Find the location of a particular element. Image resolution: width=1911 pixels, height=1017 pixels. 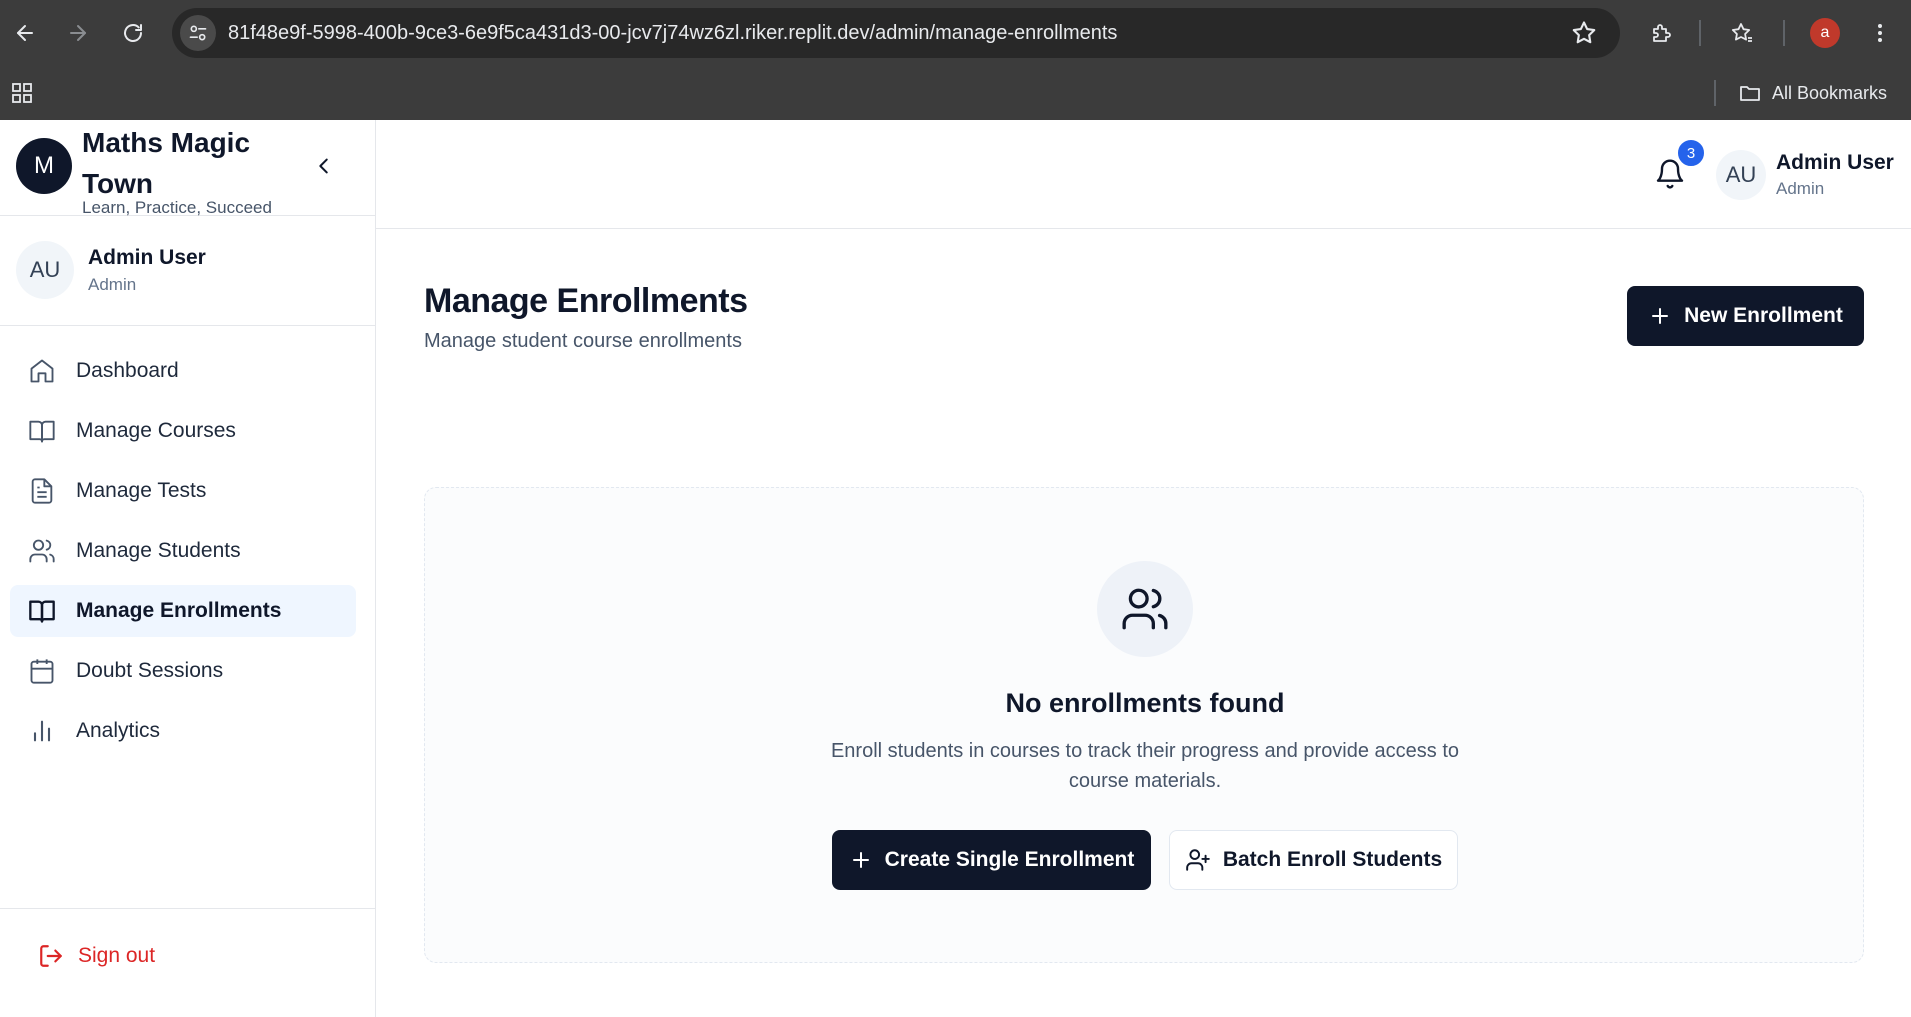

folder-icon is located at coordinates (1750, 93).